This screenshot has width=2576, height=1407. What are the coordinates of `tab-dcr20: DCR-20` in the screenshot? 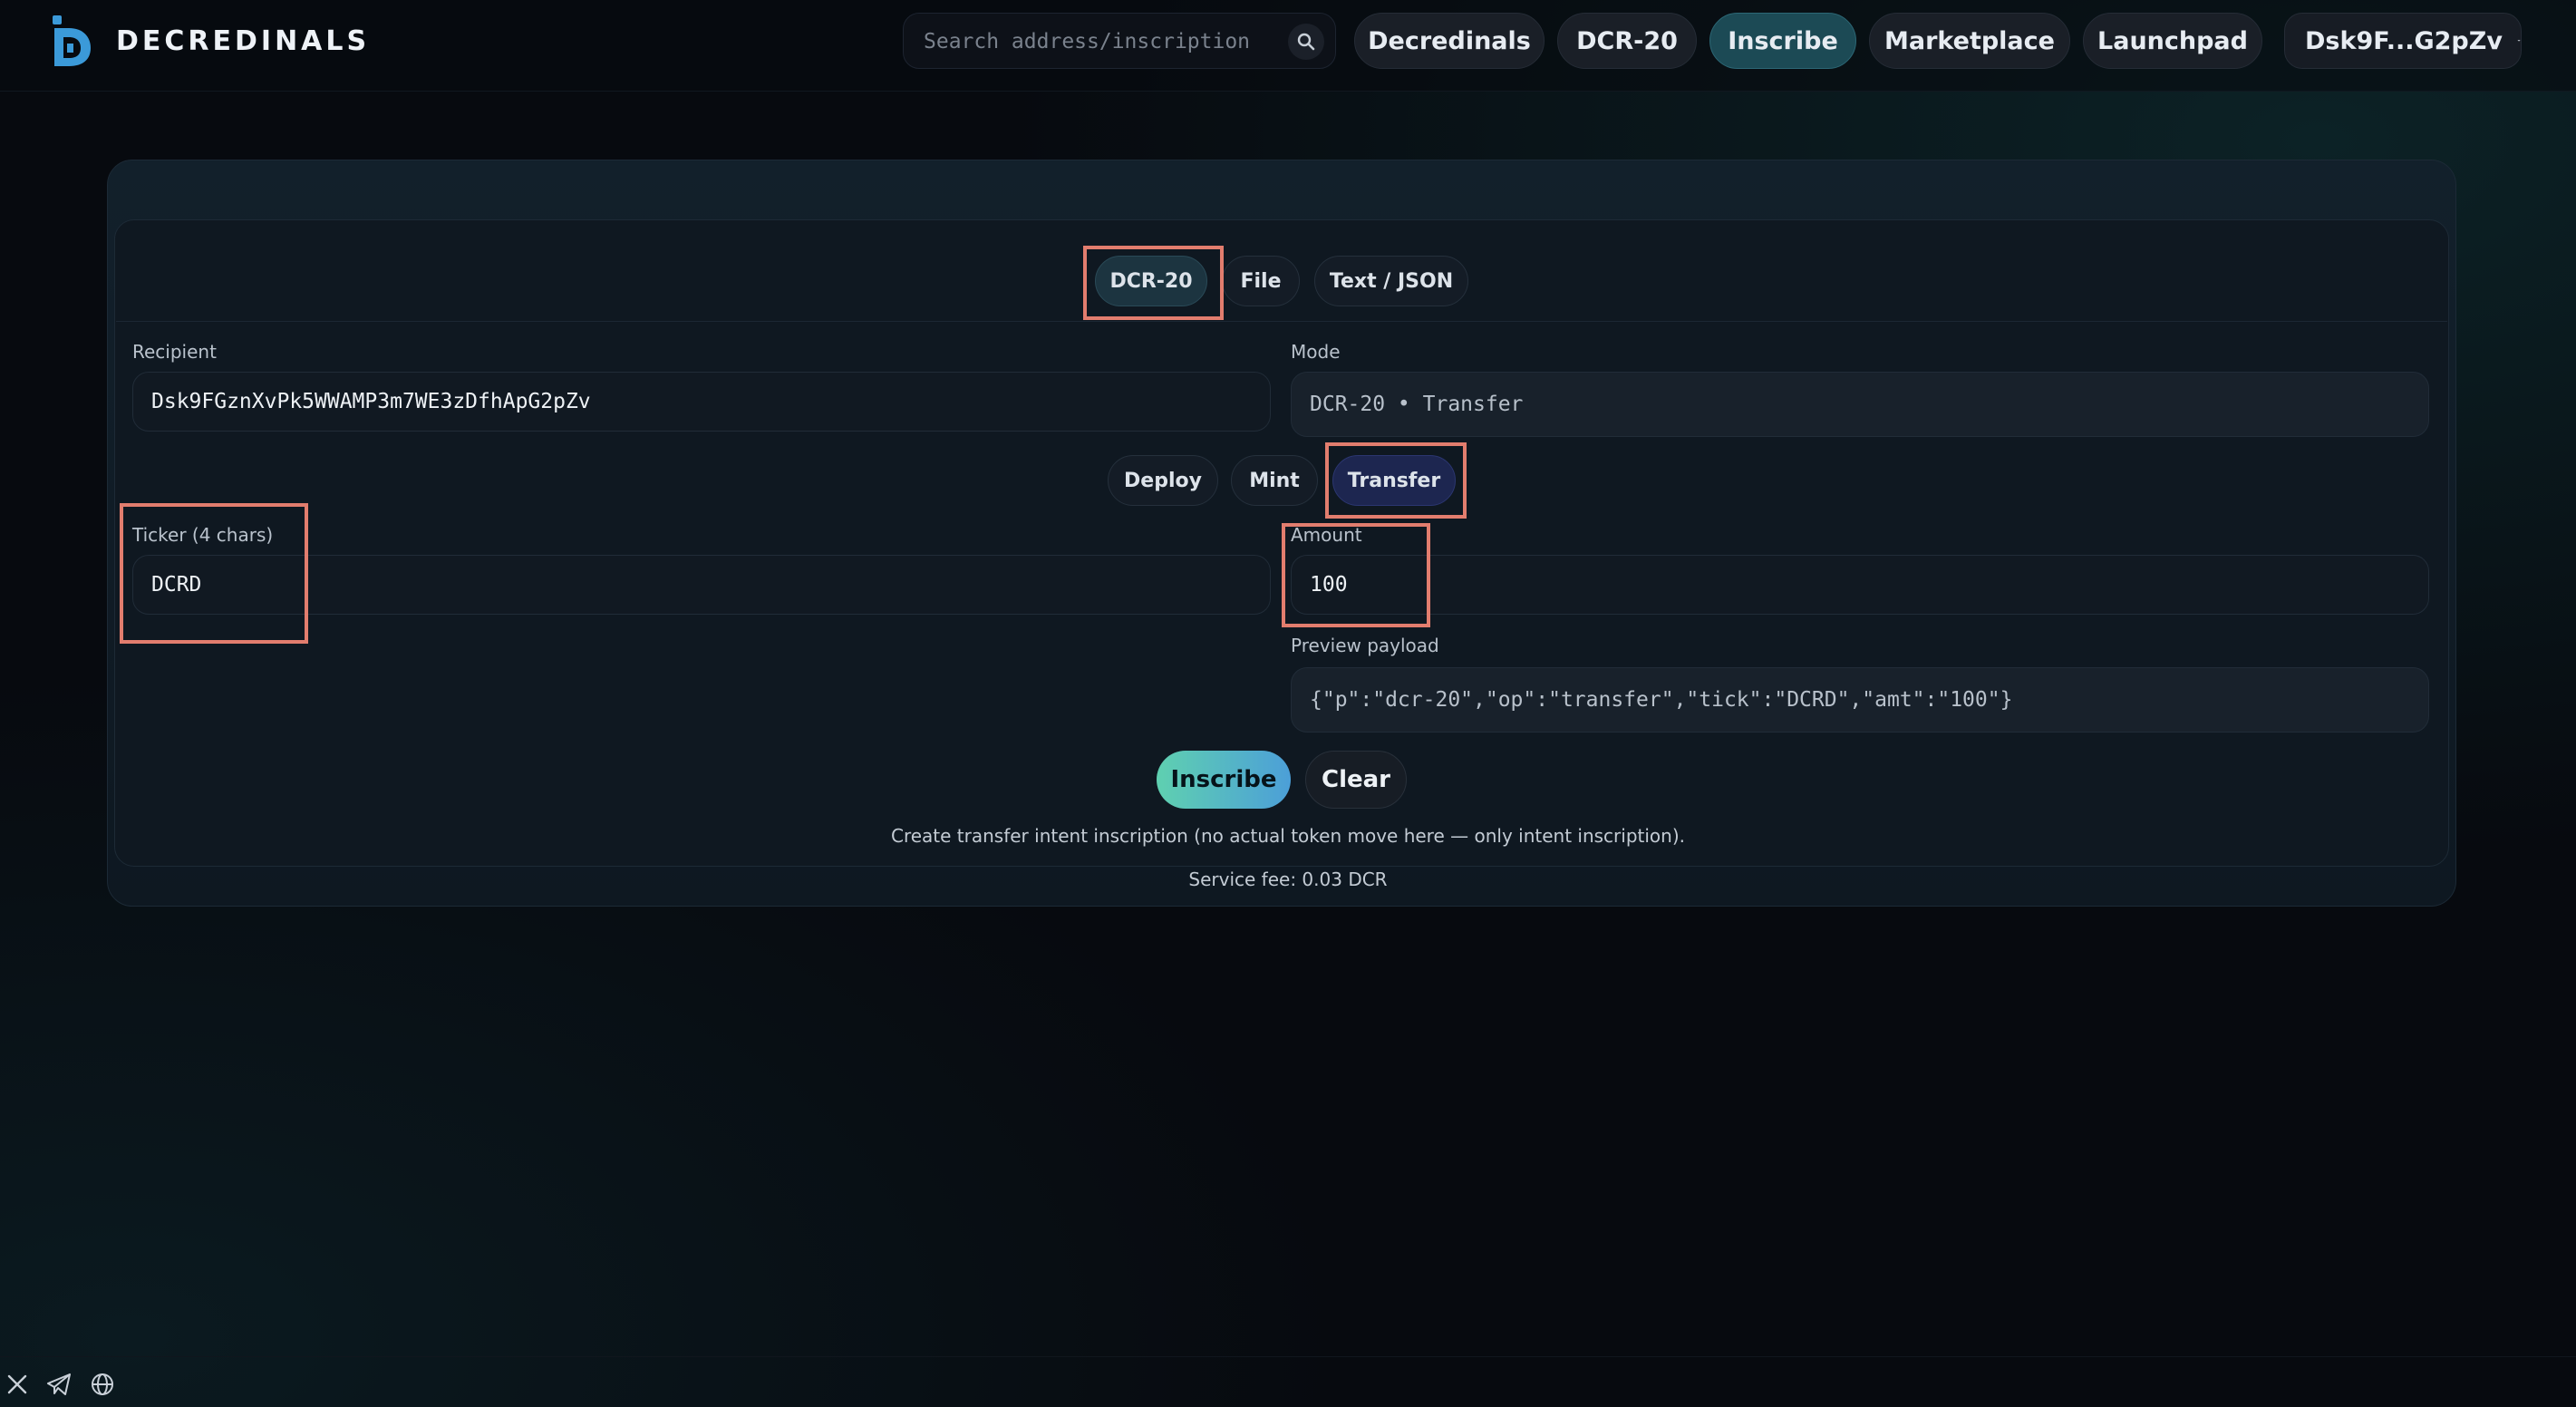 It's located at (1151, 281).